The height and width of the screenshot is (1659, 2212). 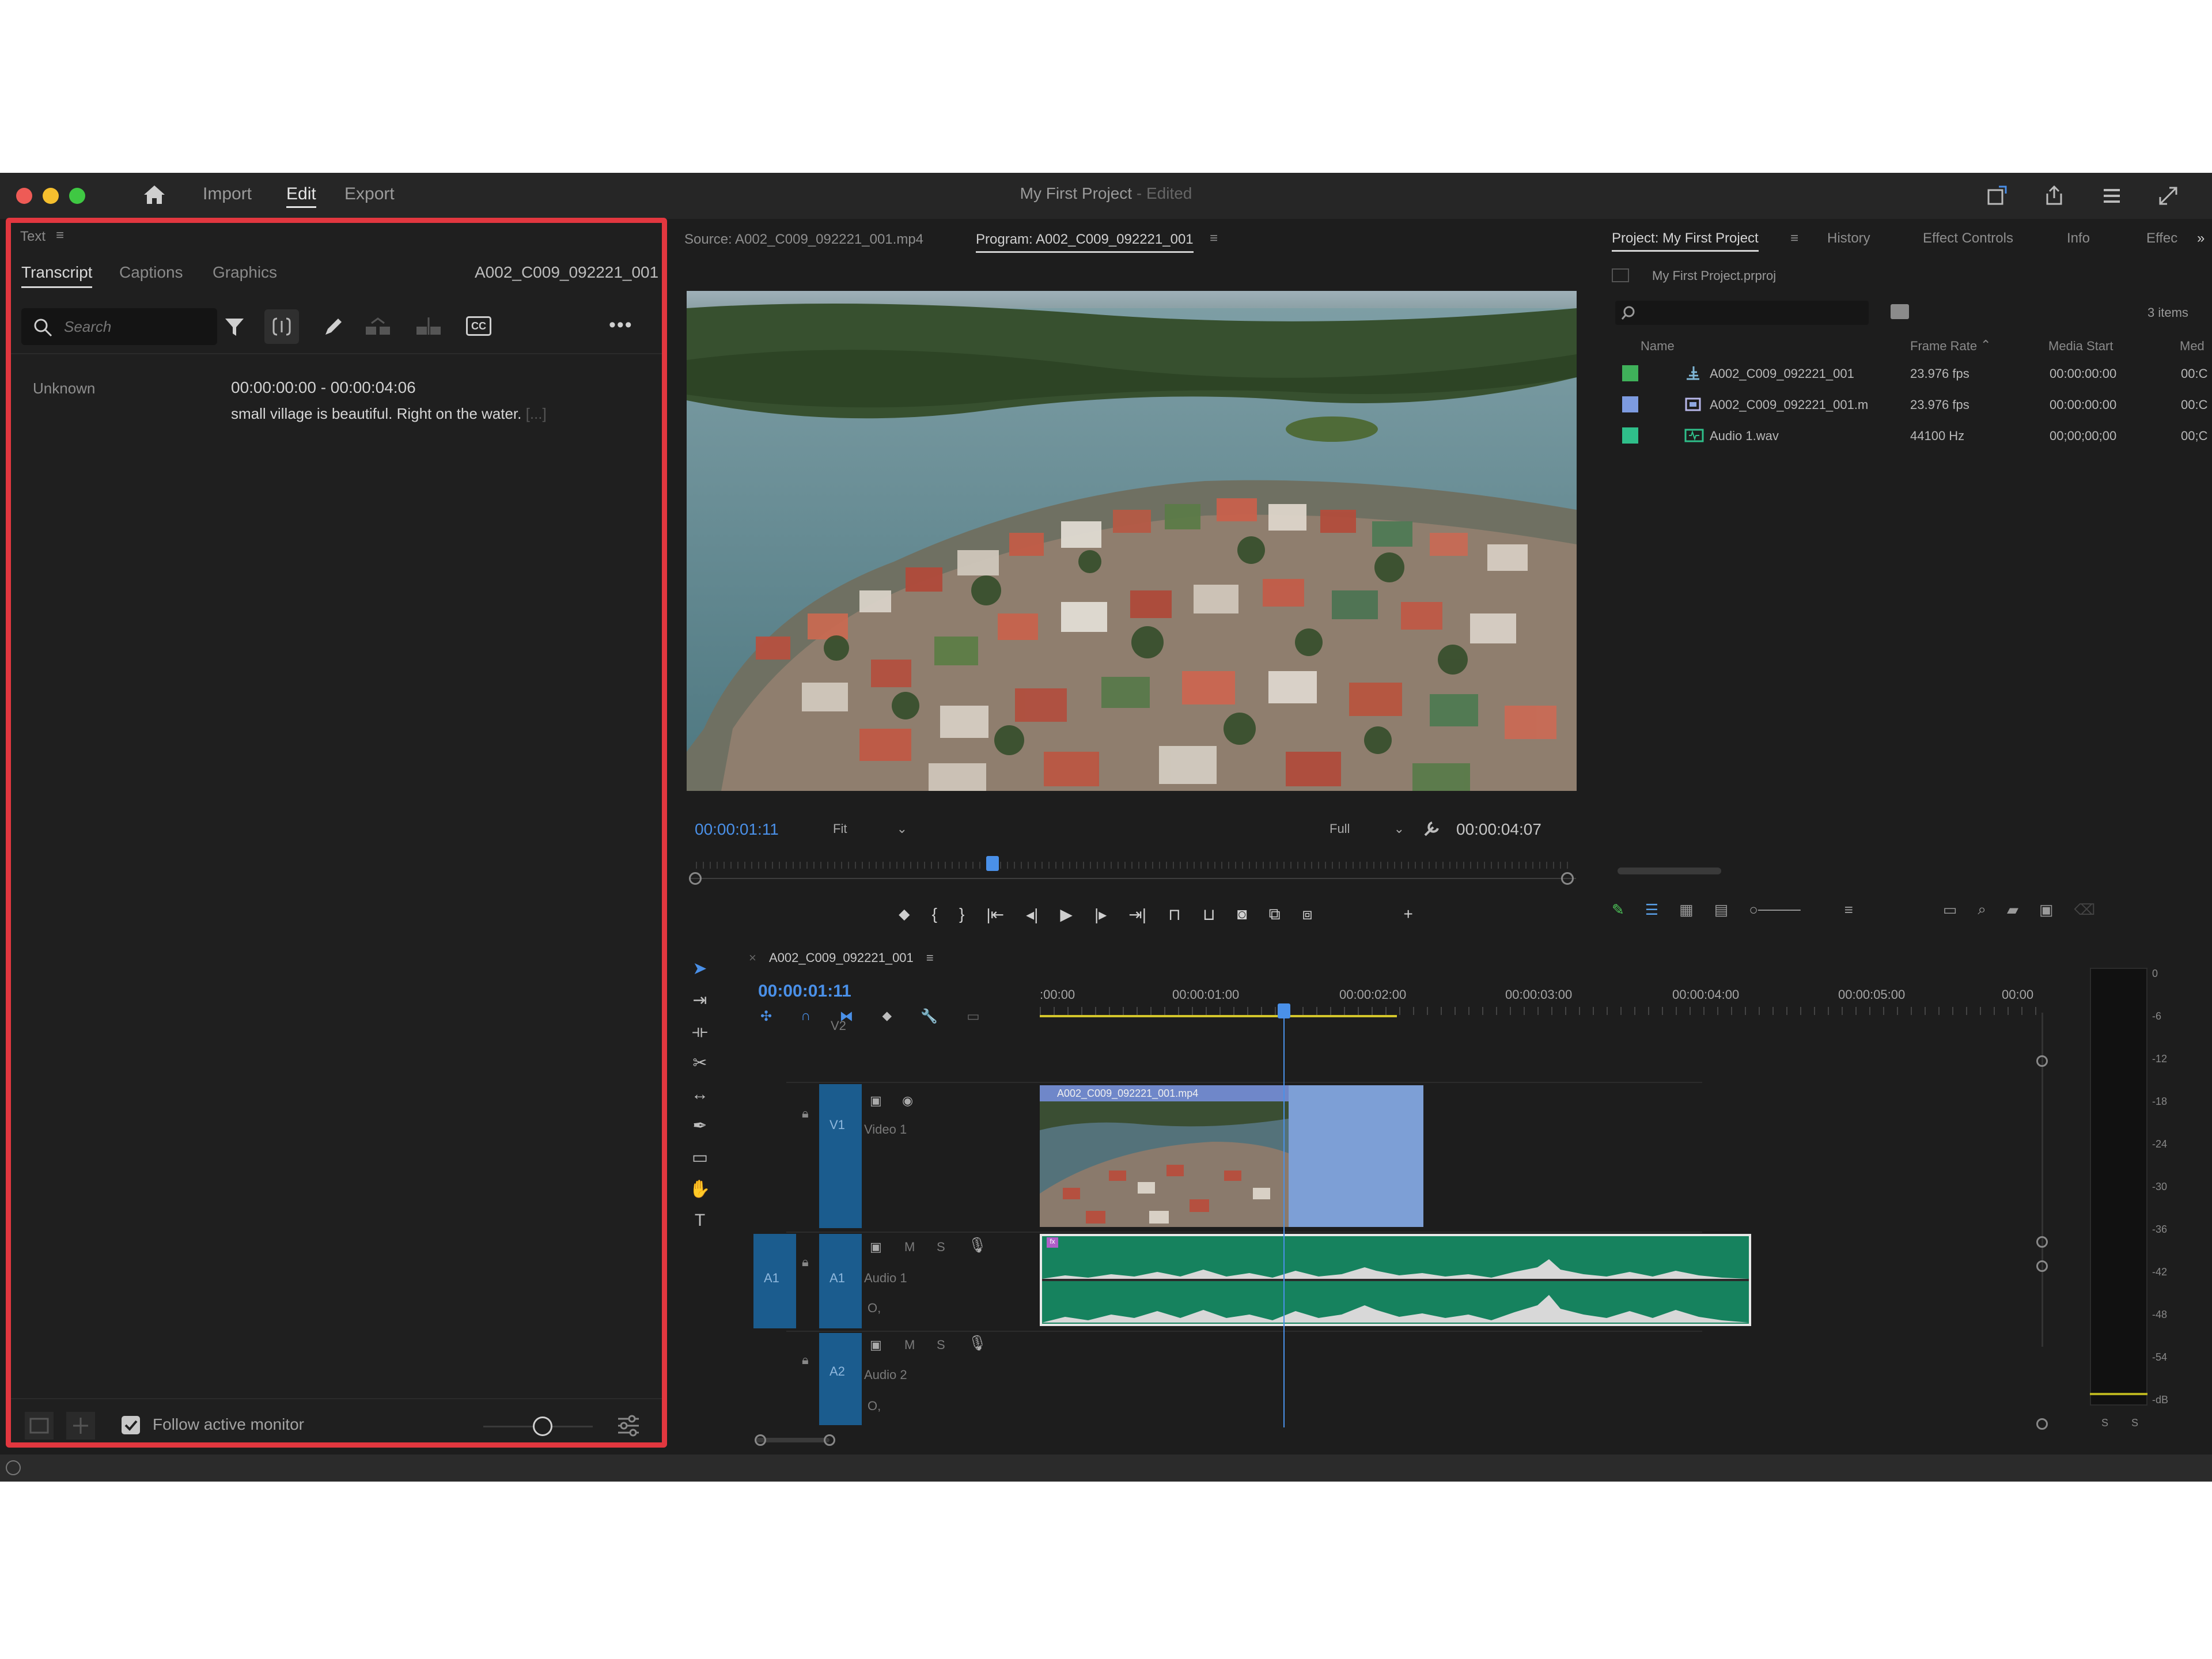 I want to click on panel-menu-icon: ≡, so click(x=60, y=236).